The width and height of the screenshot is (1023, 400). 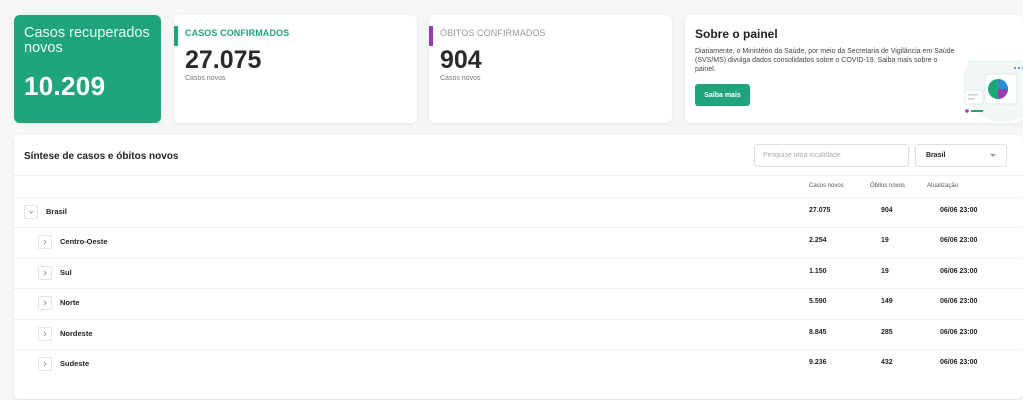 I want to click on table-row: Sul 1.150 19 06/06 23:00, so click(x=518, y=273).